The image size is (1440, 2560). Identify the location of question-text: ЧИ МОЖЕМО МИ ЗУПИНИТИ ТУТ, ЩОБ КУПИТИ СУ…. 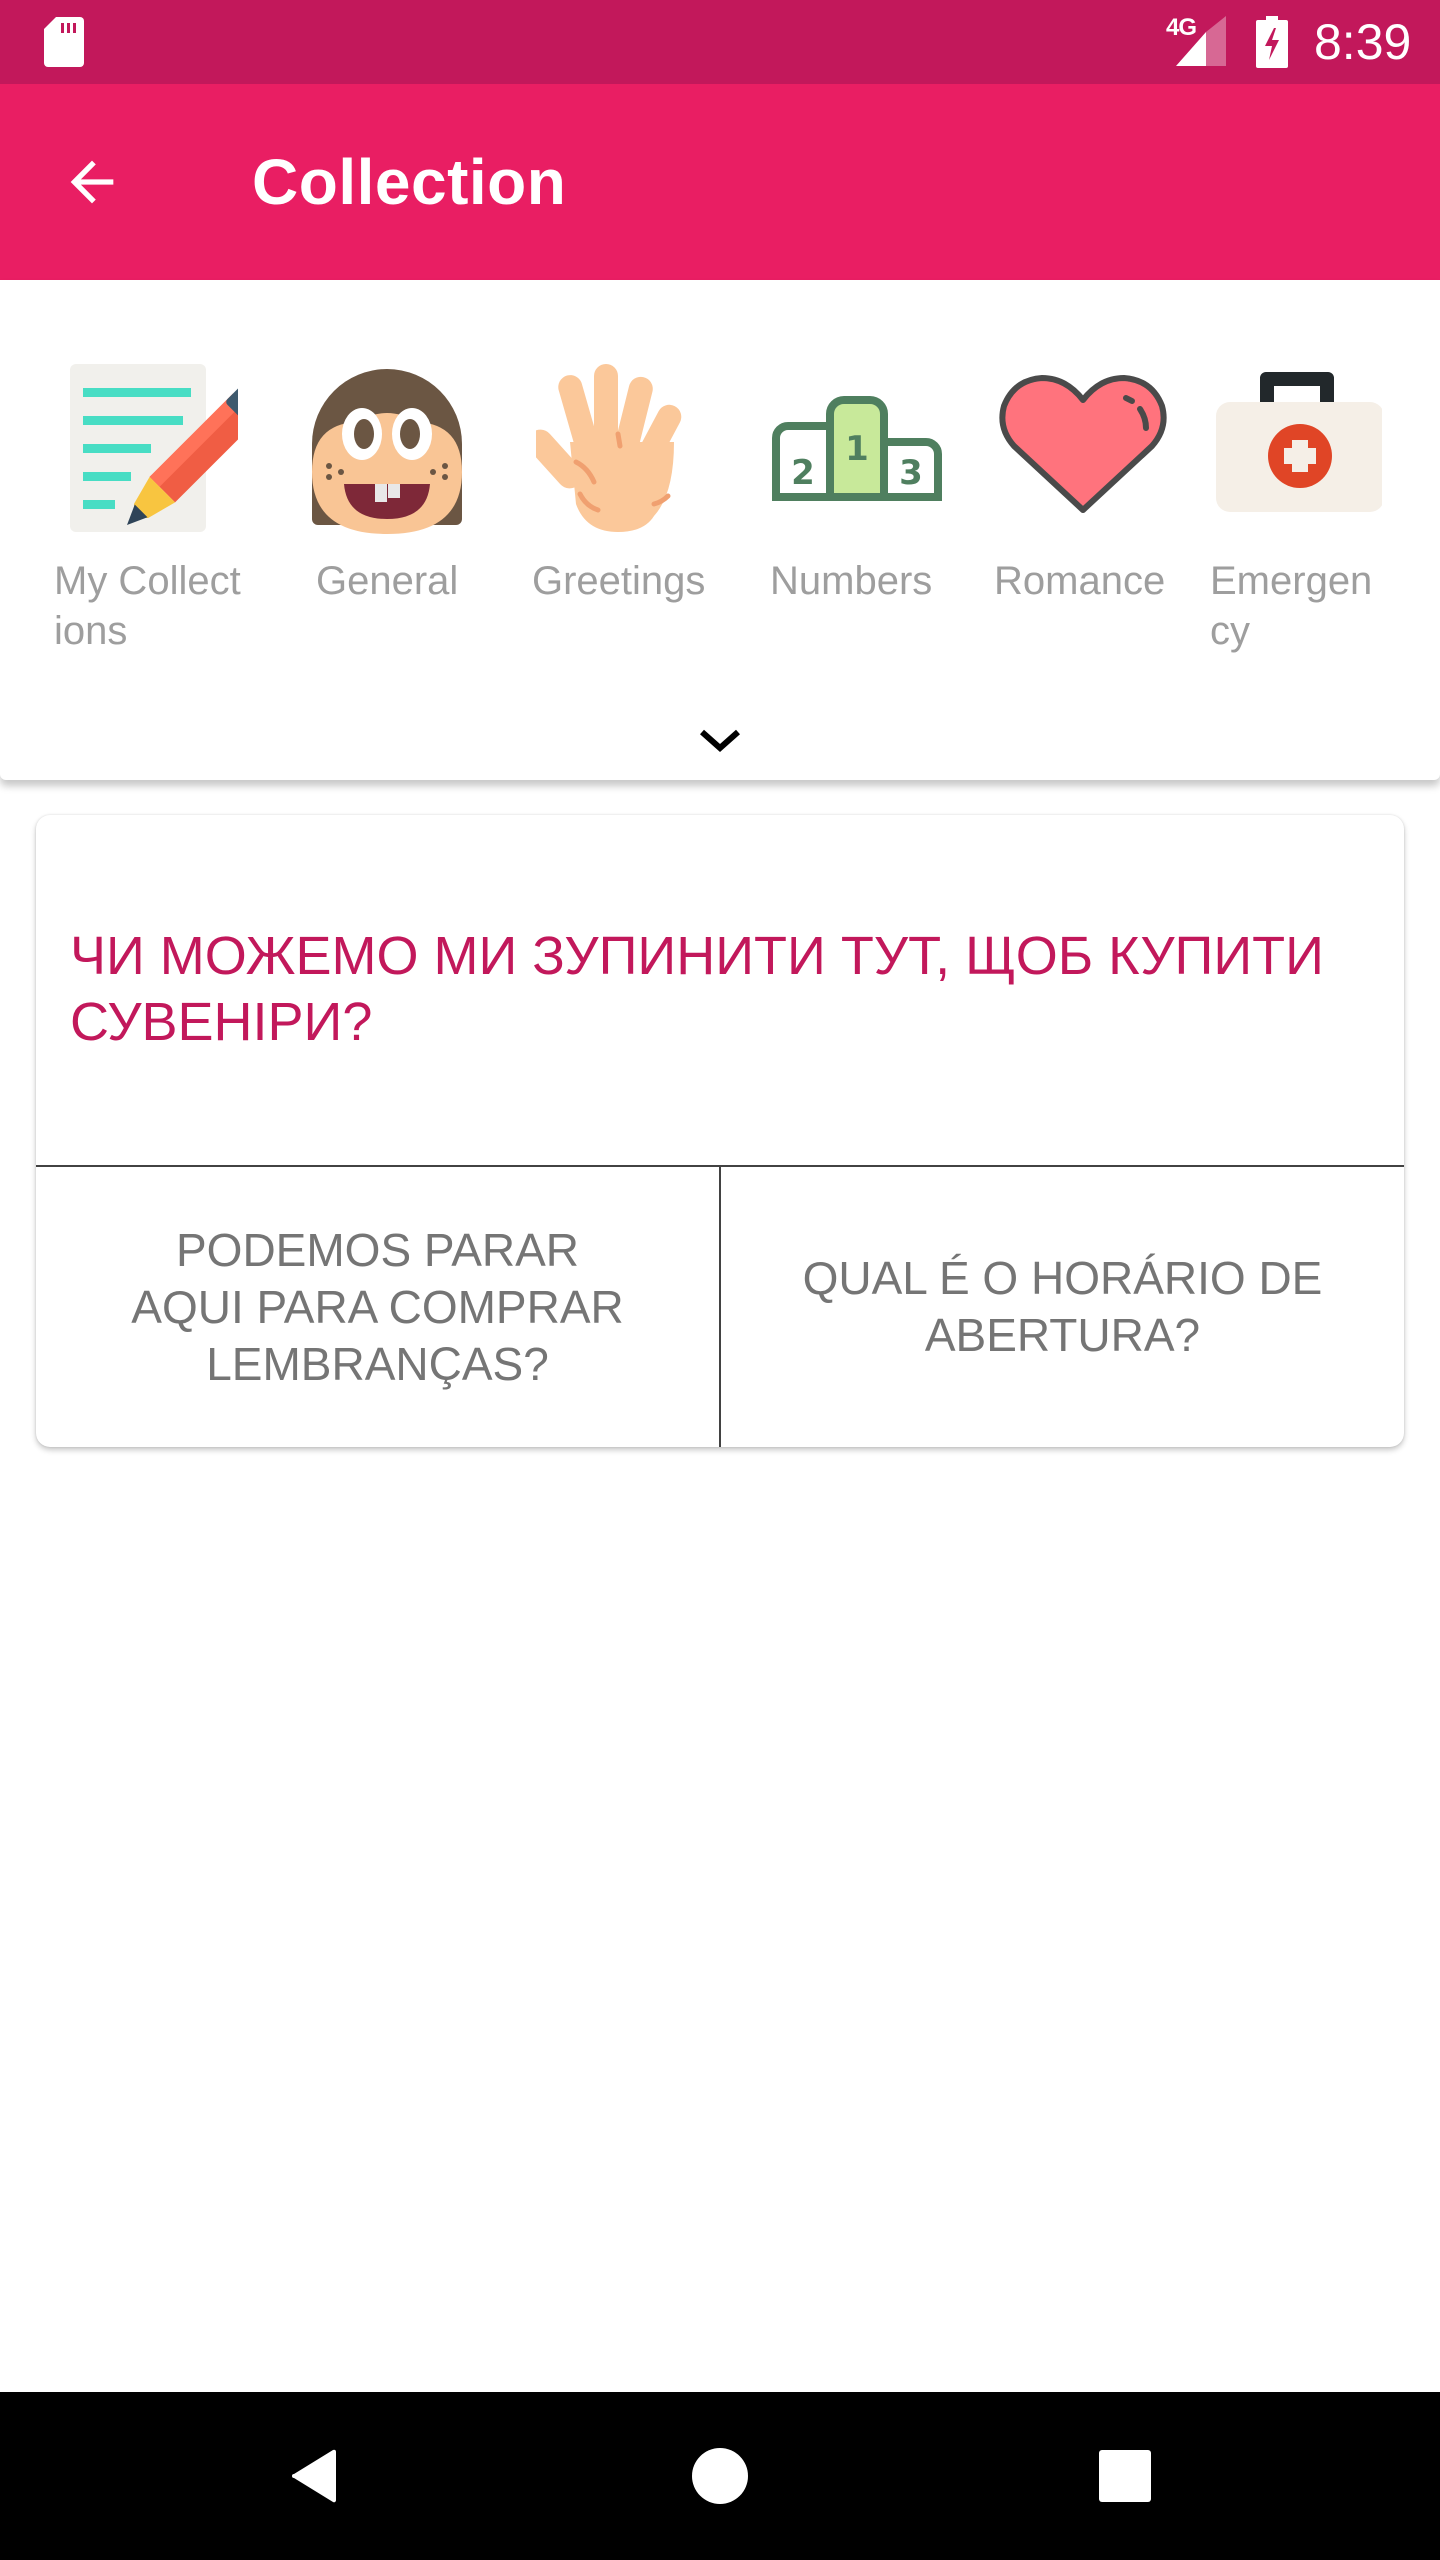
(720, 989).